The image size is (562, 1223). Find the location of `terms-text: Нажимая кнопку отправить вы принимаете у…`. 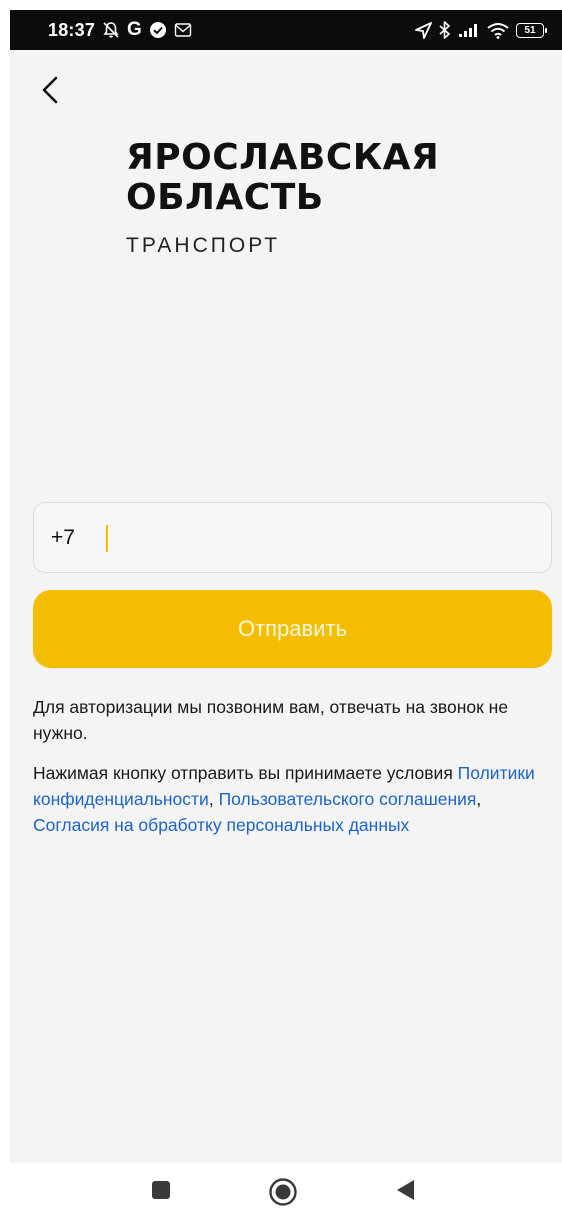

terms-text: Нажимая кнопку отправить вы принимаете у… is located at coordinates (290, 799).